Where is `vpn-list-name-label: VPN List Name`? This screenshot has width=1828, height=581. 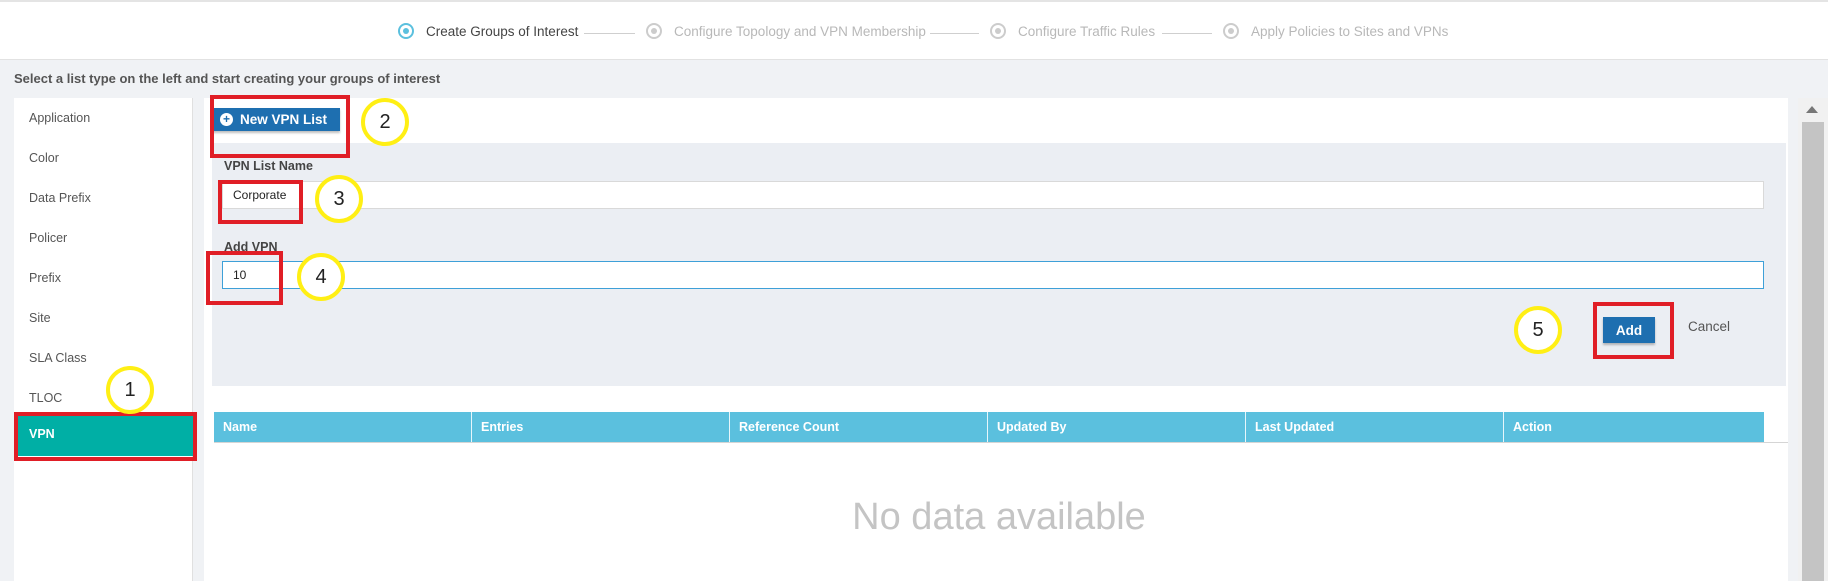 vpn-list-name-label: VPN List Name is located at coordinates (268, 166).